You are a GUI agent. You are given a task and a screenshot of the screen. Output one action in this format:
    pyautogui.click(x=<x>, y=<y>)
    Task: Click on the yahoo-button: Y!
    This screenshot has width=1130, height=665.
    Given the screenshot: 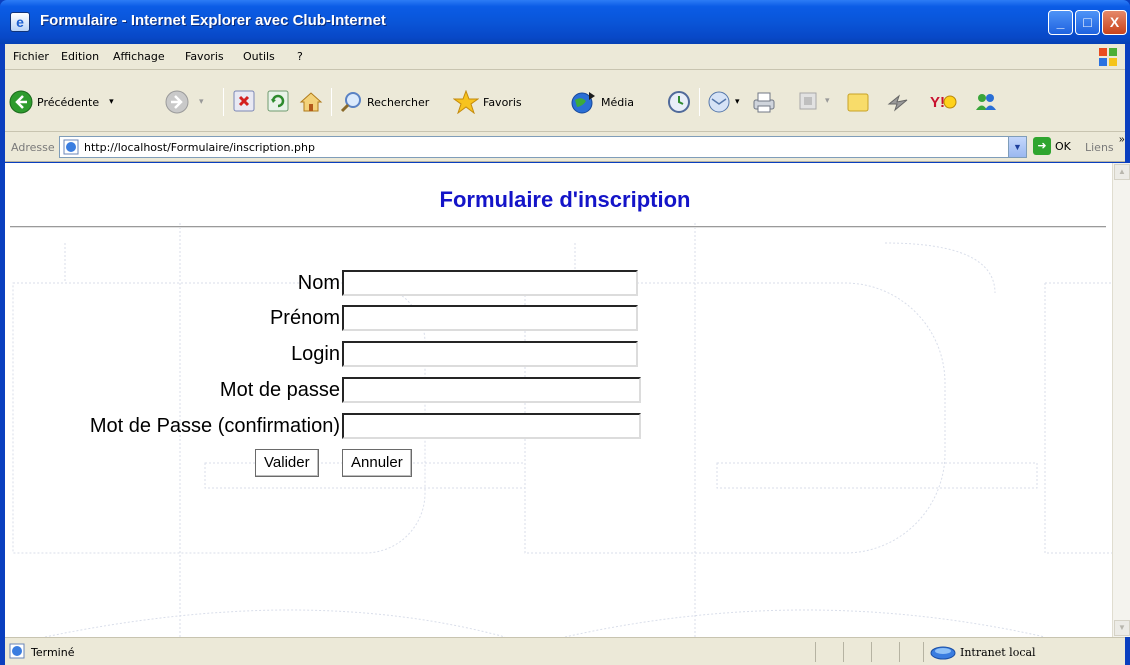 What is the action you would take?
    pyautogui.click(x=943, y=102)
    